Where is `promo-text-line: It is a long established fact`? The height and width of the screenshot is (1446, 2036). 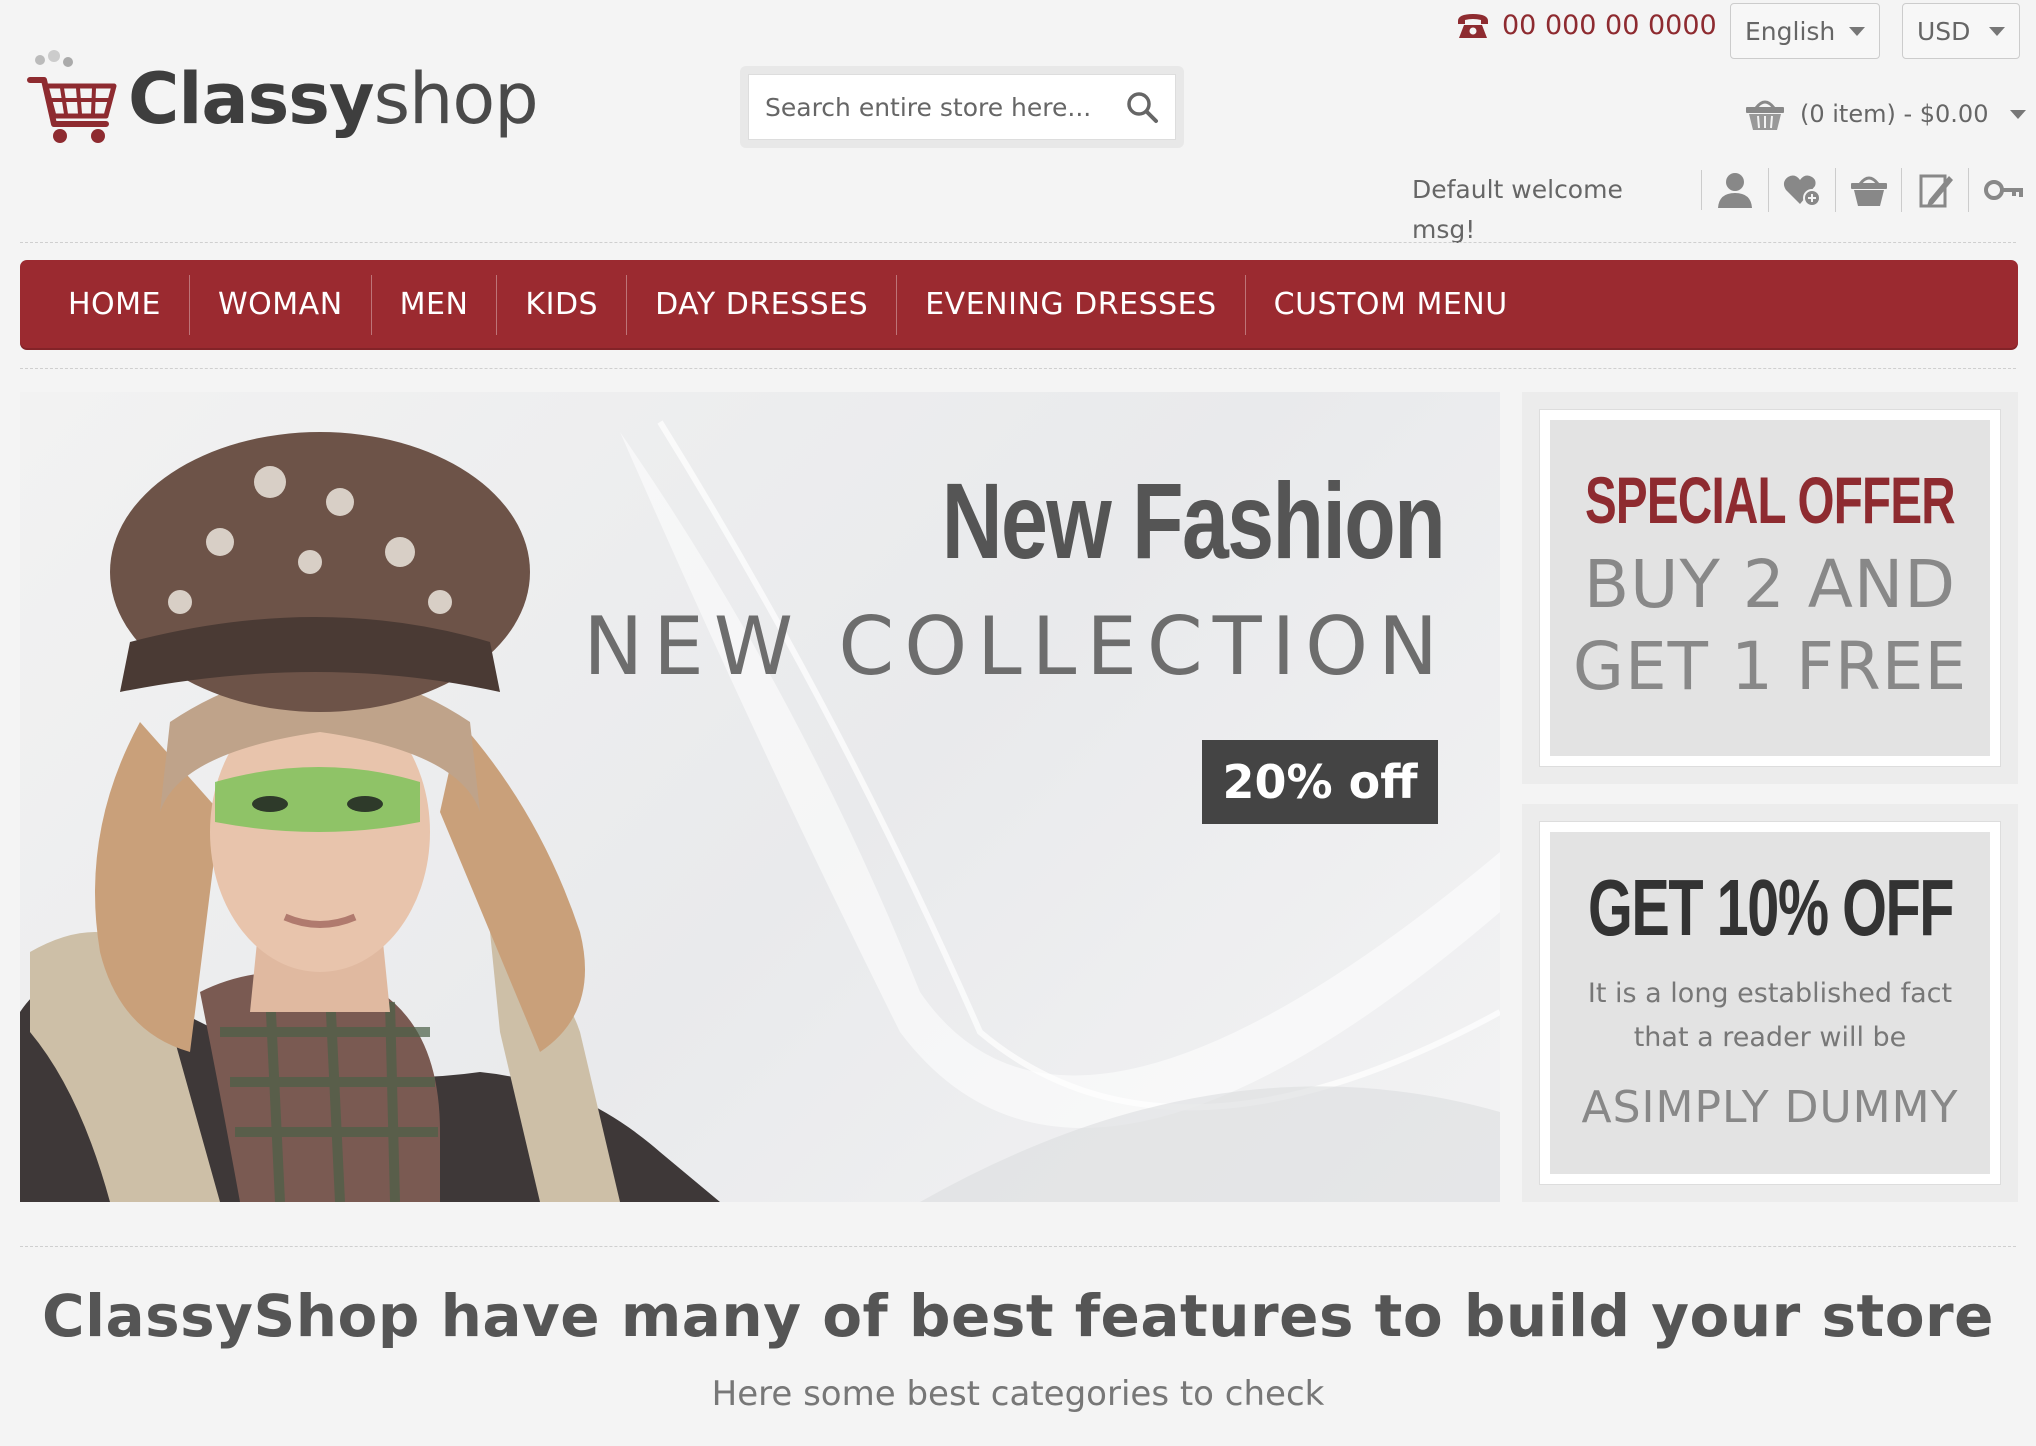 promo-text-line: It is a long established fact is located at coordinates (1770, 993).